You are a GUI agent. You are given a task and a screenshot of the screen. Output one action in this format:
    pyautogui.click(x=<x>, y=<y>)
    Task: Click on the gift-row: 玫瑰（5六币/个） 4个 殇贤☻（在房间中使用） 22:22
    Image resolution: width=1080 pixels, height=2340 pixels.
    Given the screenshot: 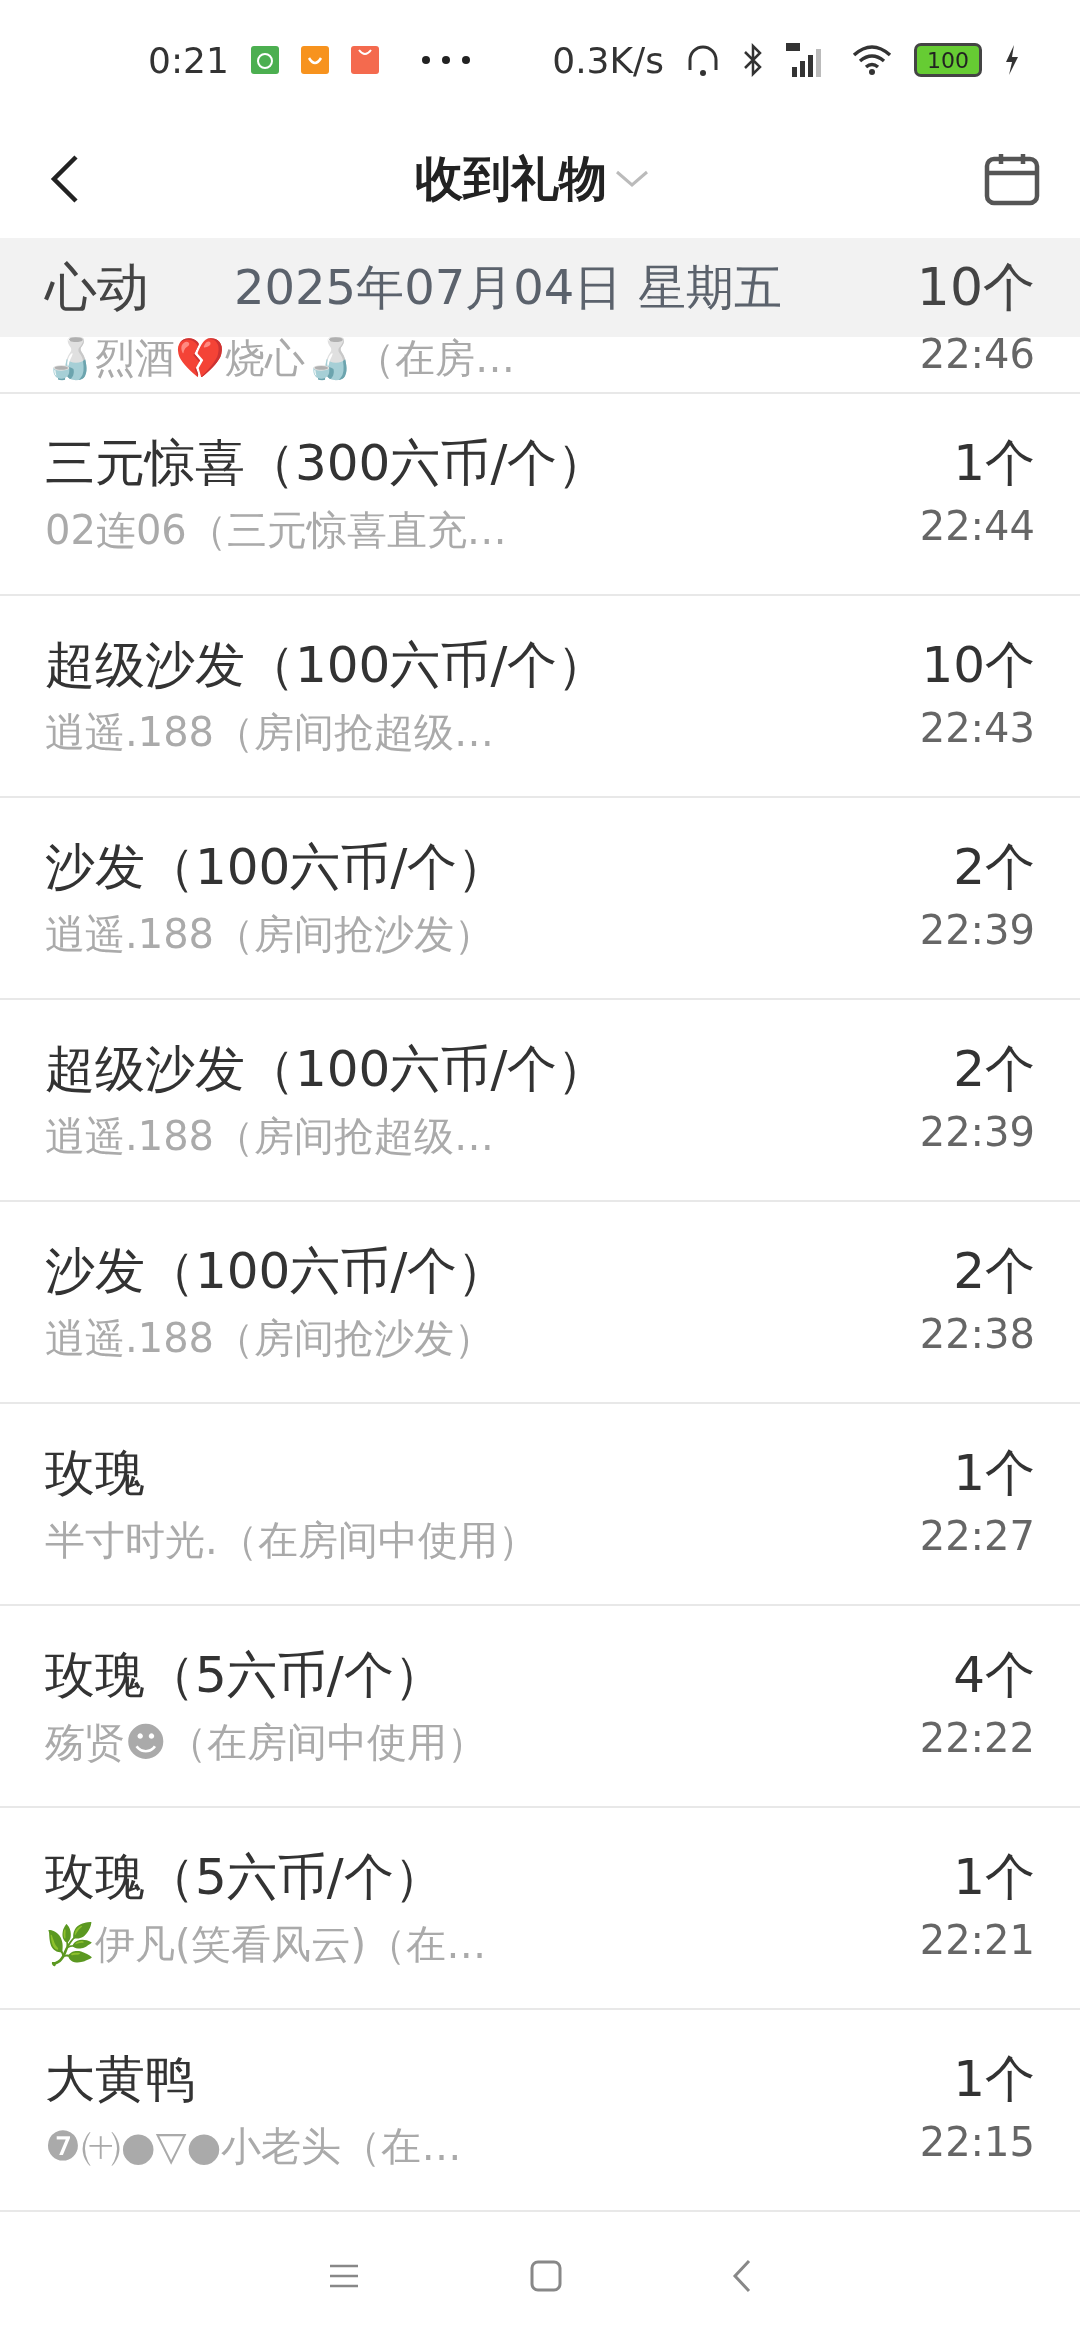 What is the action you would take?
    pyautogui.click(x=540, y=1707)
    